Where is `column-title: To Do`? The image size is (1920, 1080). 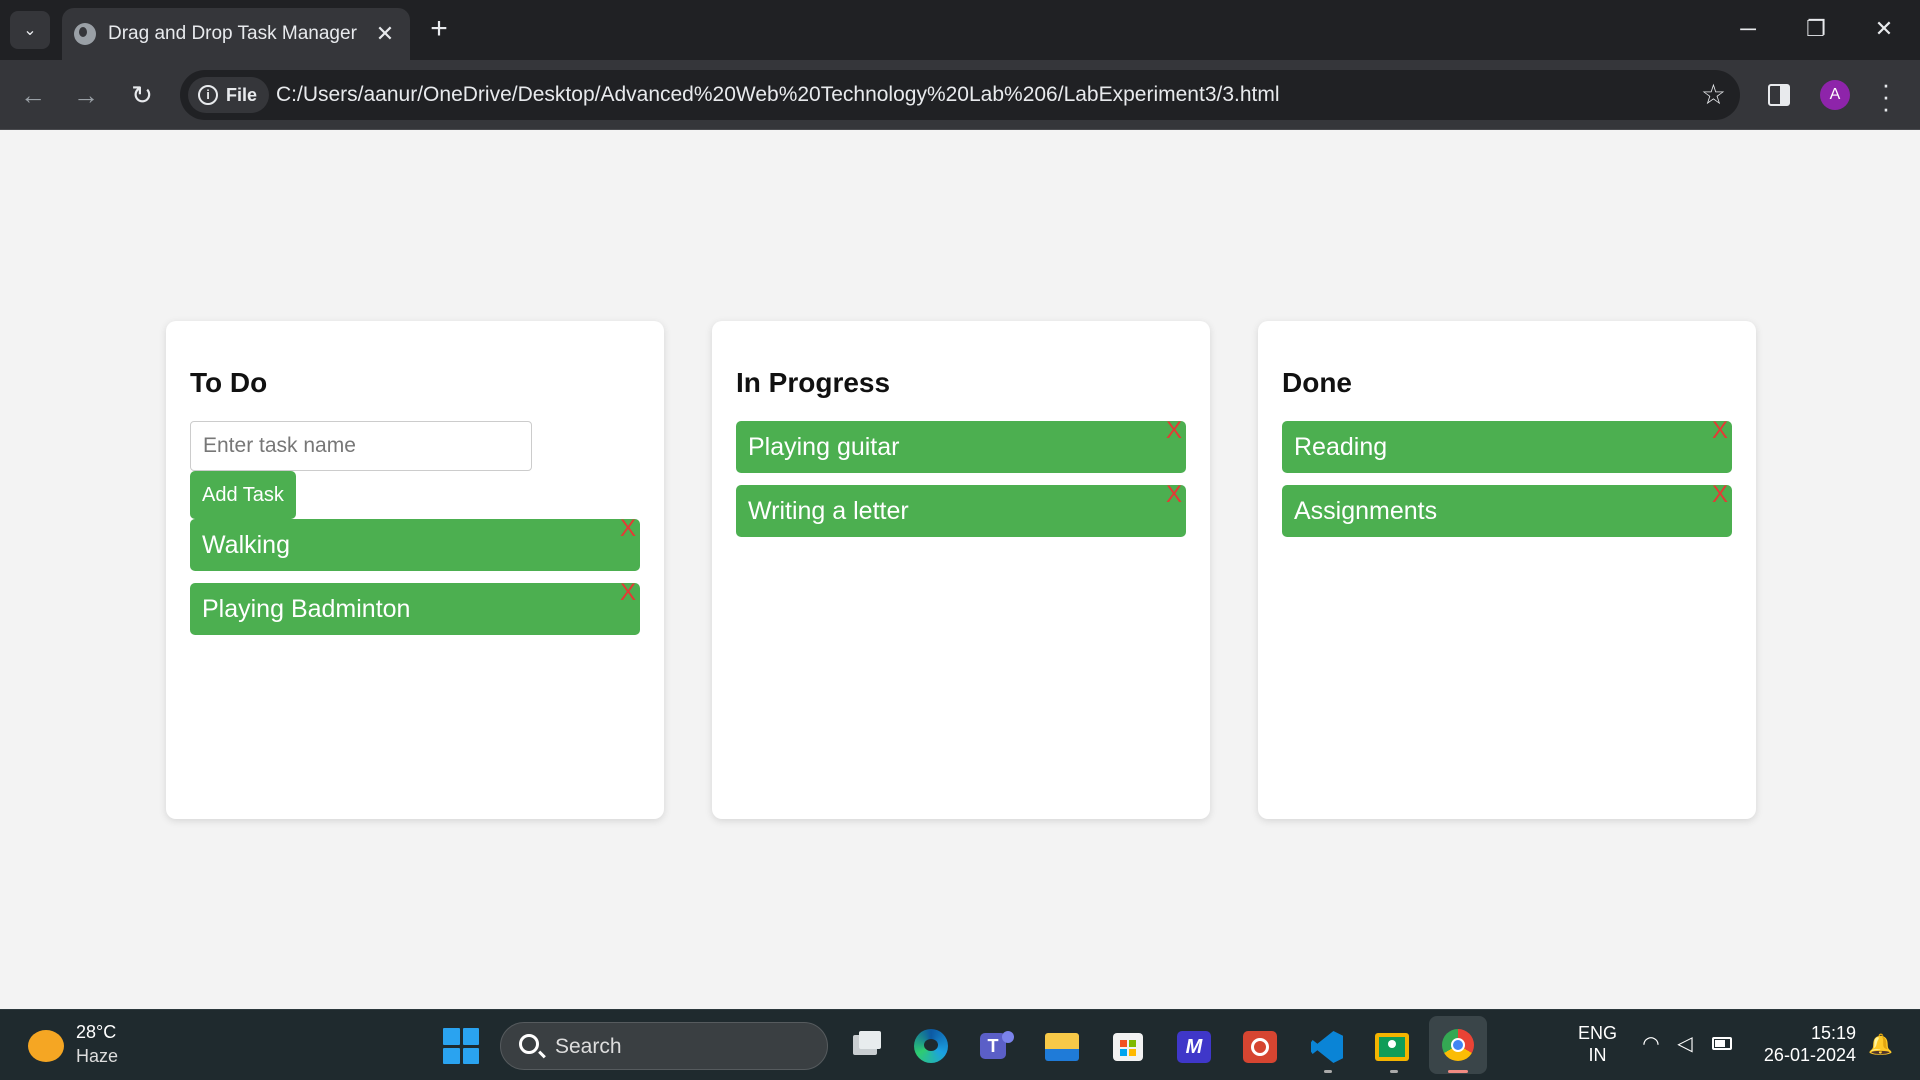 column-title: To Do is located at coordinates (229, 382).